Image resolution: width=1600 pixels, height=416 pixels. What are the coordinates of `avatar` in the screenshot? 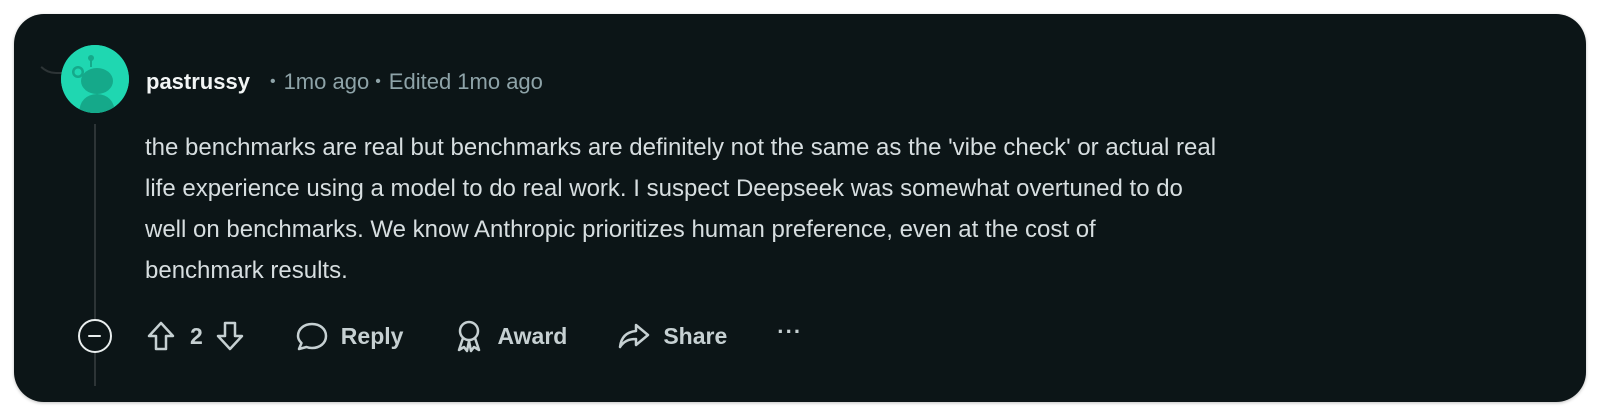 It's located at (95, 79).